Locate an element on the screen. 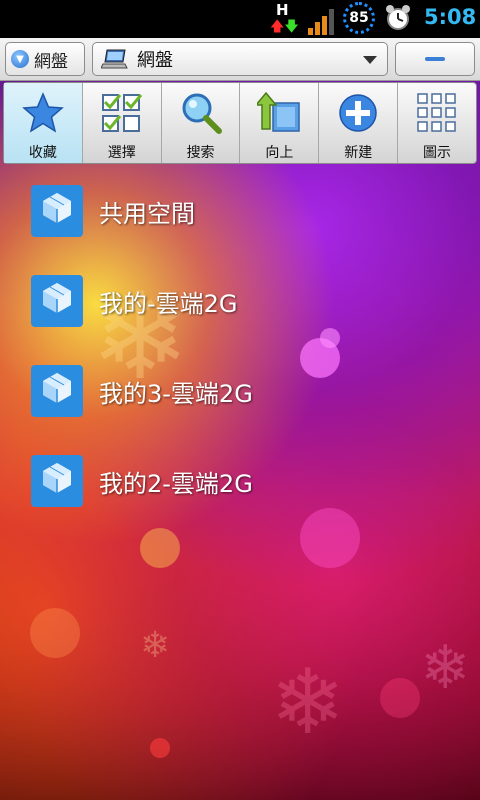 This screenshot has height=800, width=480. magnifier-icon is located at coordinates (202, 113).